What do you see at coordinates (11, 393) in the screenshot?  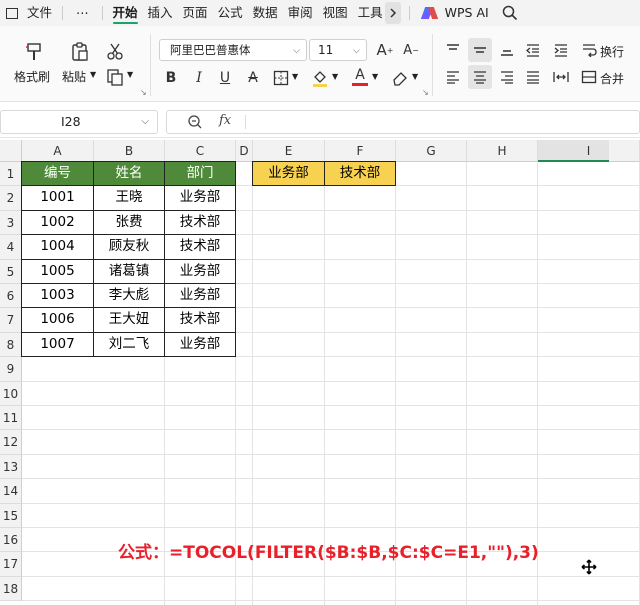 I see `row-header-10: 10` at bounding box center [11, 393].